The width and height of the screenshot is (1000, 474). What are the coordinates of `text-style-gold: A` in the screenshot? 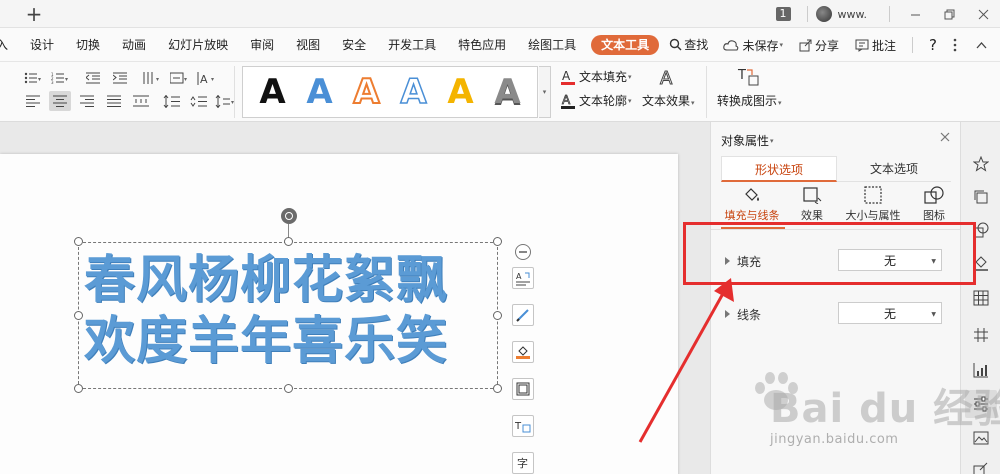 It's located at (460, 92).